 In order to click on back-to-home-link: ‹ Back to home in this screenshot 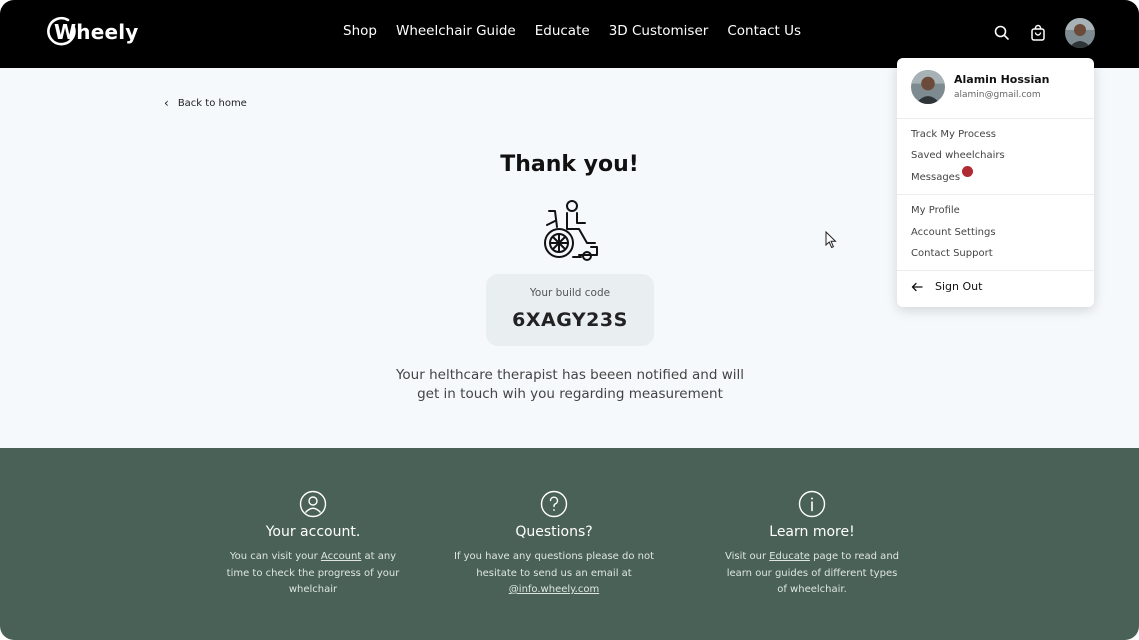, I will do `click(205, 103)`.